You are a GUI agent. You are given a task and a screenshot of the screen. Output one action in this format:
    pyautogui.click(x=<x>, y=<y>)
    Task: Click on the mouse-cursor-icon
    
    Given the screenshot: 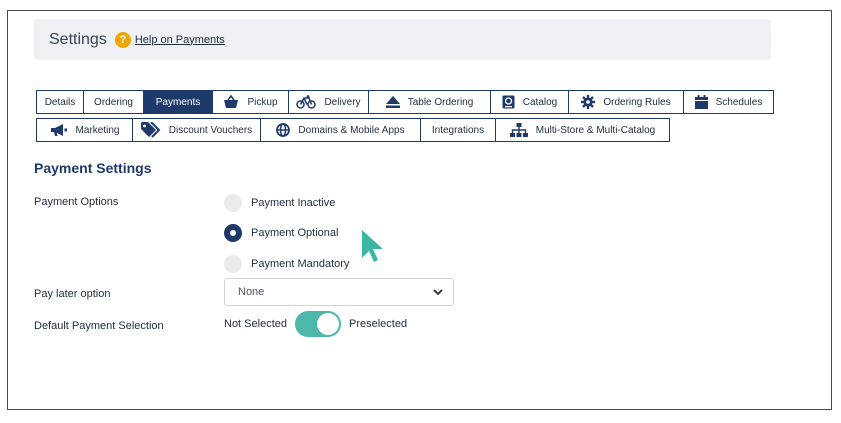 What is the action you would take?
    pyautogui.click(x=372, y=246)
    